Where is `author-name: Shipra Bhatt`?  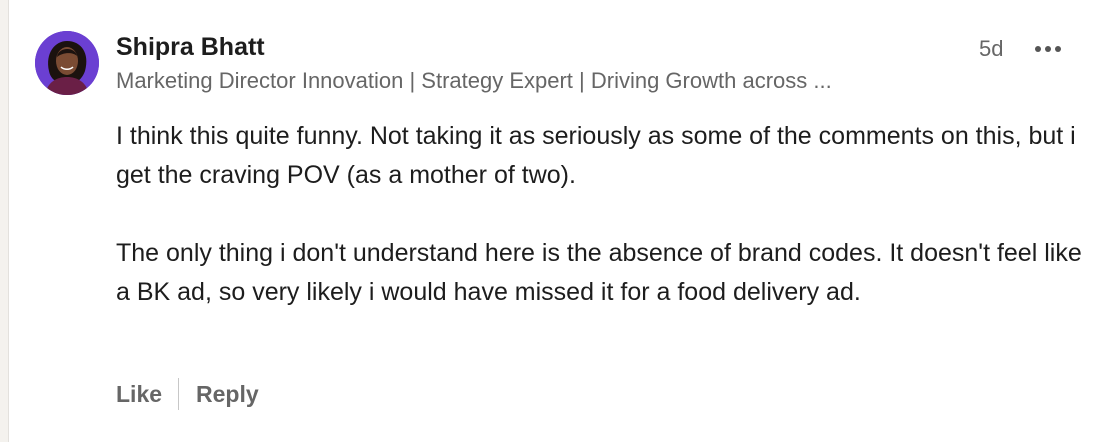 author-name: Shipra Bhatt is located at coordinates (190, 47).